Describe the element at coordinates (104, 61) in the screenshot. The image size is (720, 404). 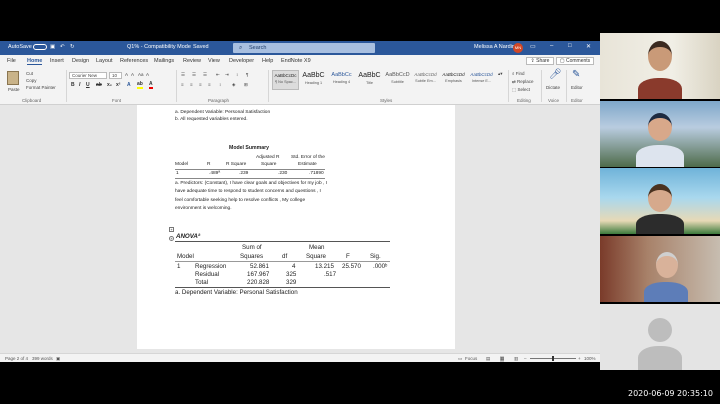
I see `tab-layout: Layout` at that location.